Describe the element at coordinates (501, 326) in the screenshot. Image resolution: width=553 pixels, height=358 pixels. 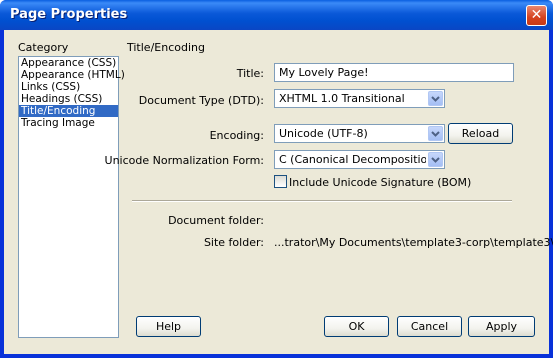
I see `apply-button: Apply` at that location.